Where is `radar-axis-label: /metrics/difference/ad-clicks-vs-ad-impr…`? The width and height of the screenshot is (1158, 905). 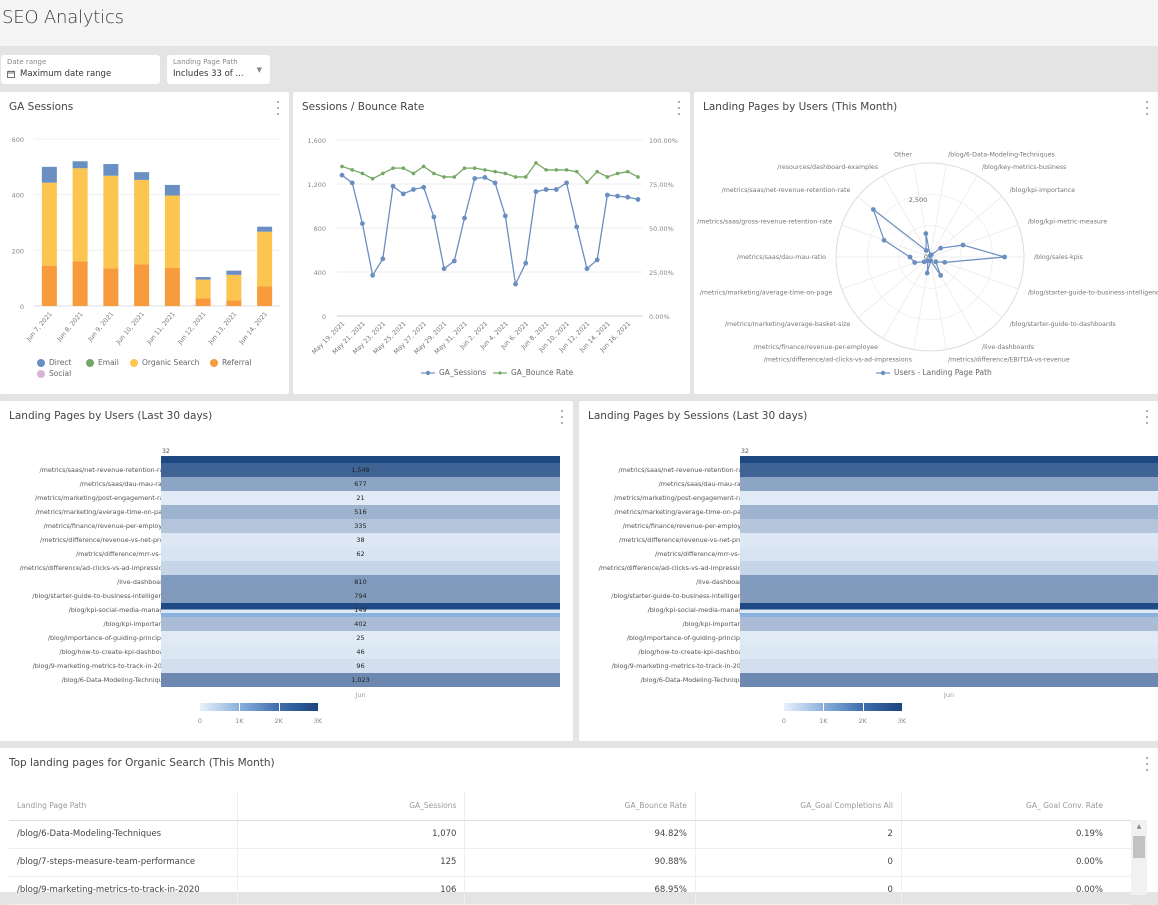 radar-axis-label: /metrics/difference/ad-clicks-vs-ad-impr… is located at coordinates (838, 359).